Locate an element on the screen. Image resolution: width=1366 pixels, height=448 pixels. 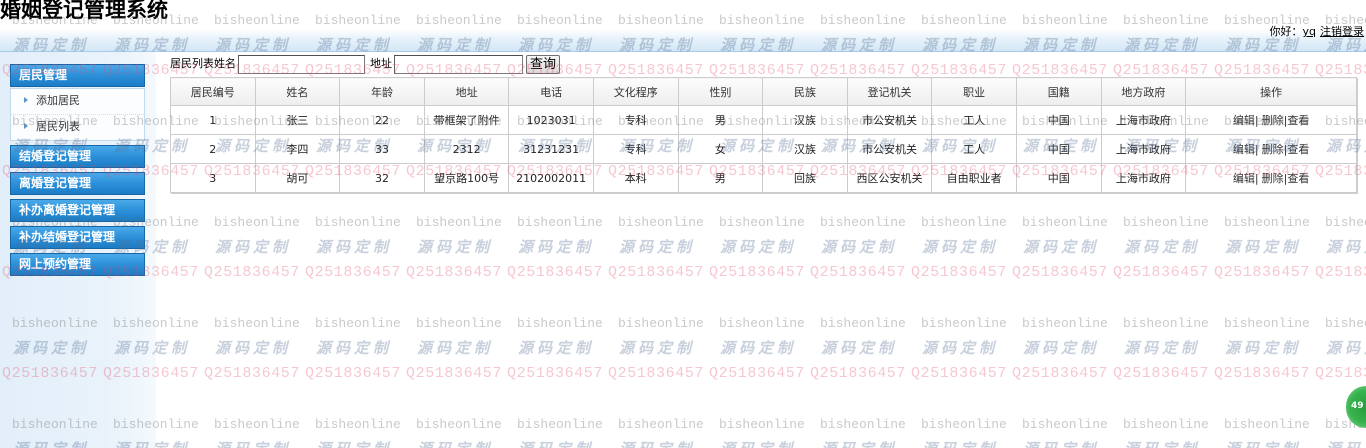
address-label: 地址 is located at coordinates (381, 63).